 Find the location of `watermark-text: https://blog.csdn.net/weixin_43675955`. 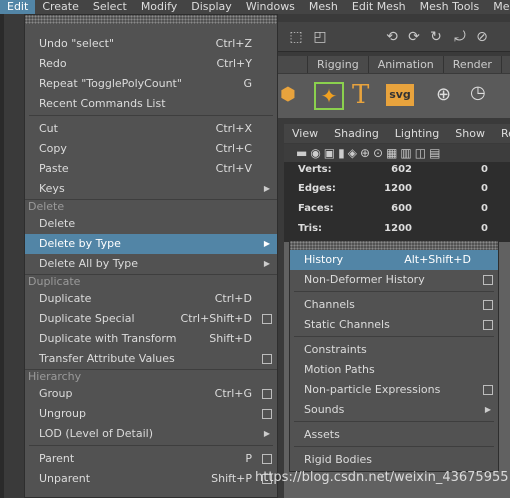

watermark-text: https://blog.csdn.net/weixin_43675955 is located at coordinates (382, 477).